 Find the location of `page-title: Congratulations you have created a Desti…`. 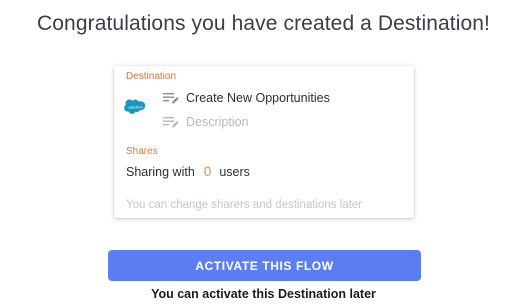

page-title: Congratulations you have created a Desti… is located at coordinates (263, 23).